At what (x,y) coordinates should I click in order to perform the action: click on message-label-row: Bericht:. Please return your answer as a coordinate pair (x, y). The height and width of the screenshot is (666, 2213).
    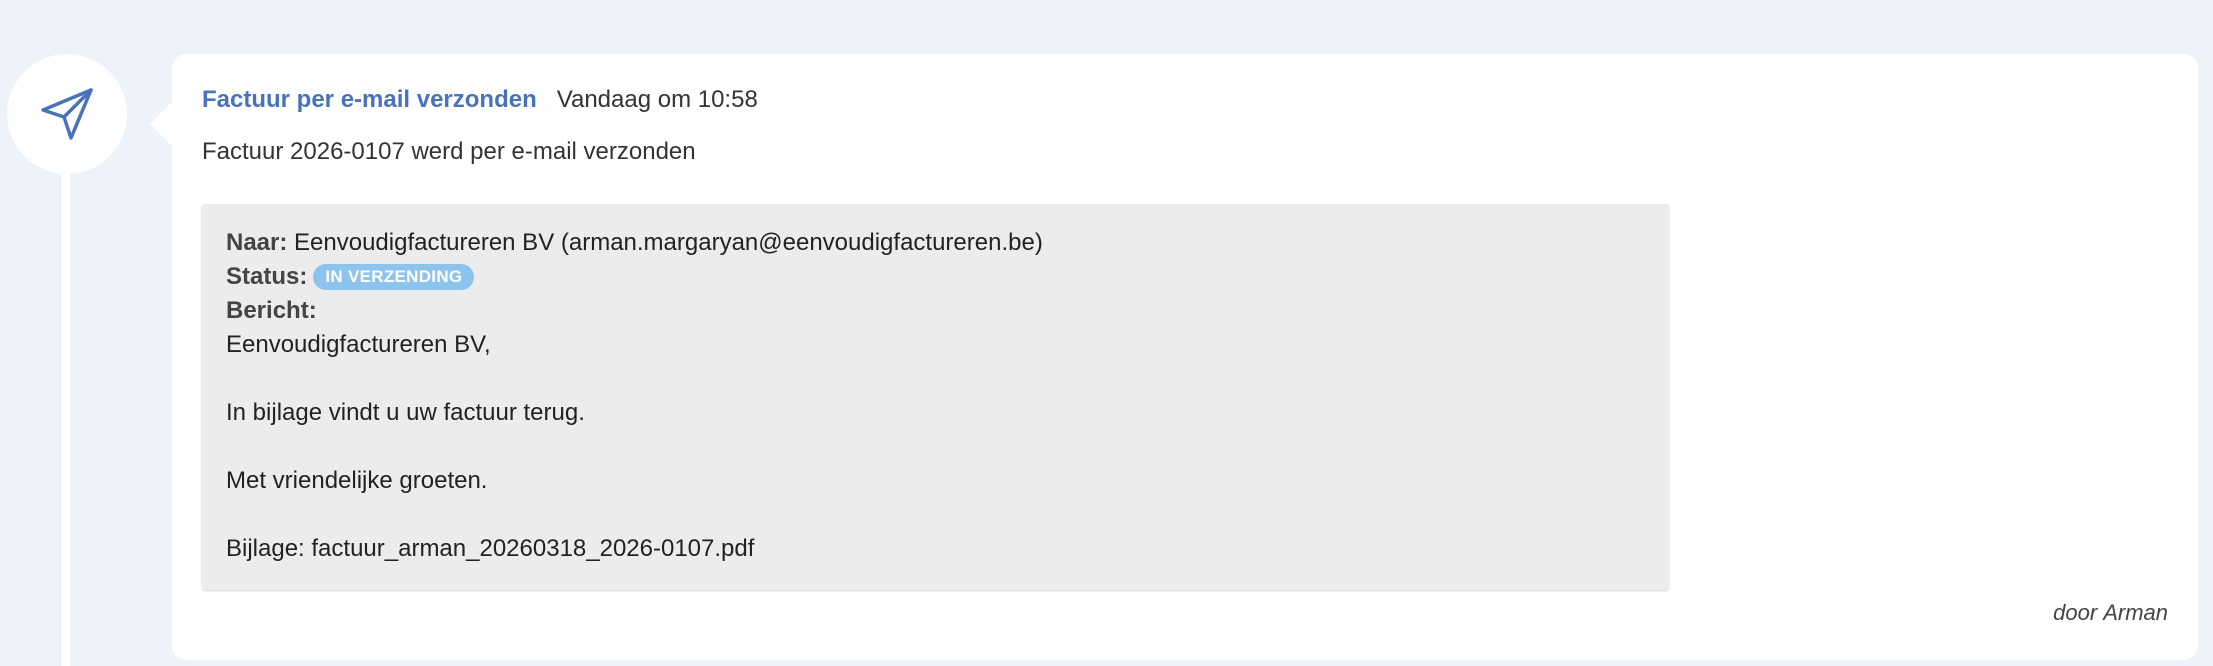
    Looking at the image, I should click on (935, 311).